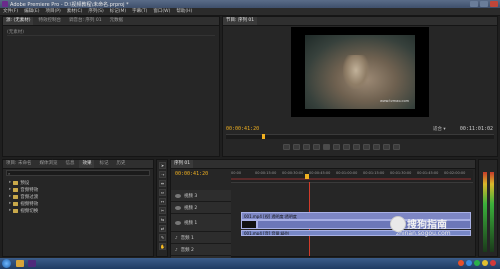 This screenshot has width=500, height=269. What do you see at coordinates (356, 147) in the screenshot?
I see `loop-button` at bounding box center [356, 147].